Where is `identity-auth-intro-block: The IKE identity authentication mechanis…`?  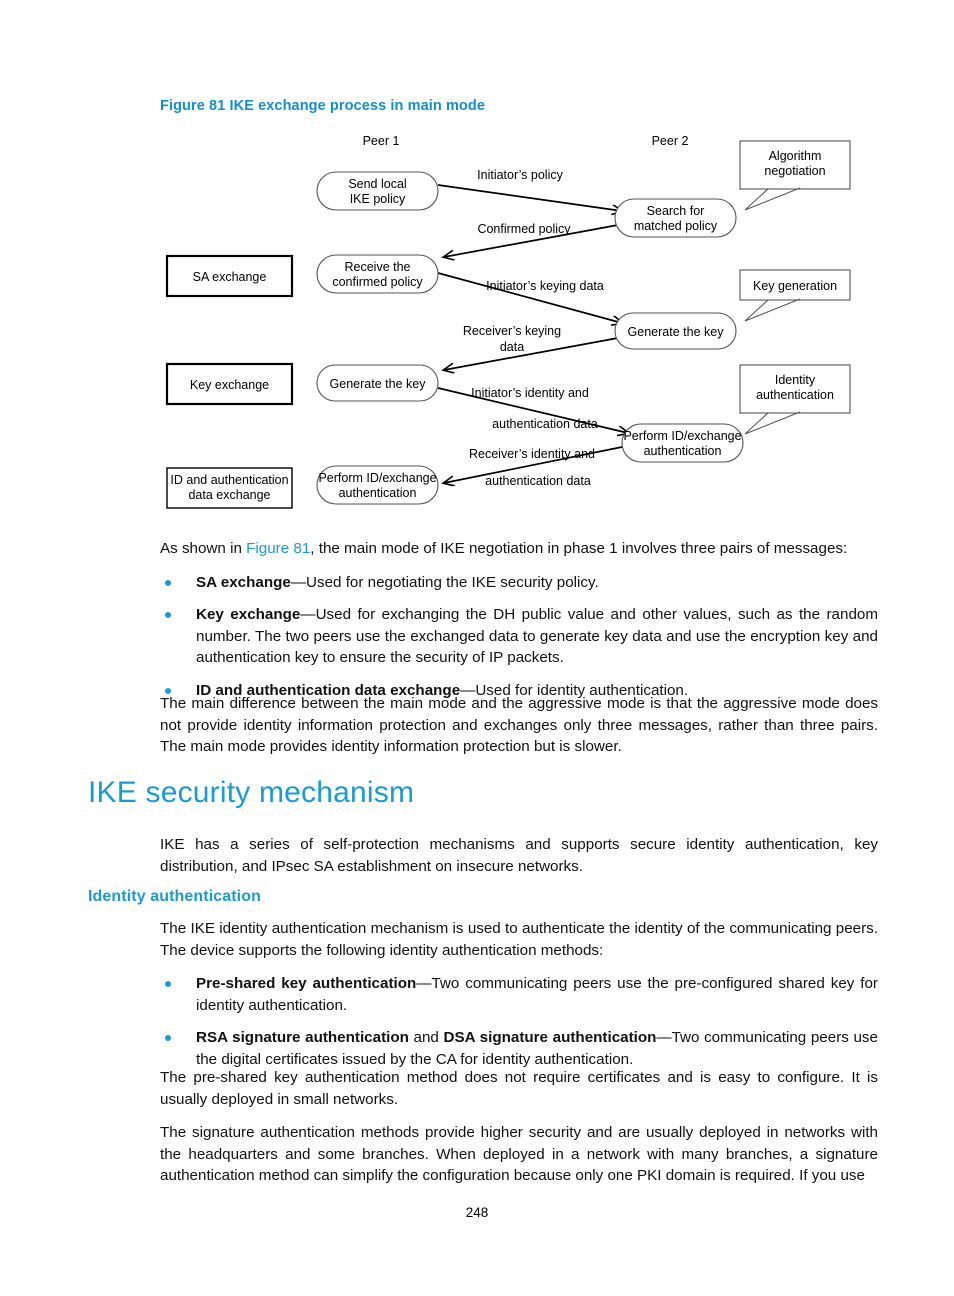
identity-auth-intro-block: The IKE identity authentication mechanis… is located at coordinates (519, 994).